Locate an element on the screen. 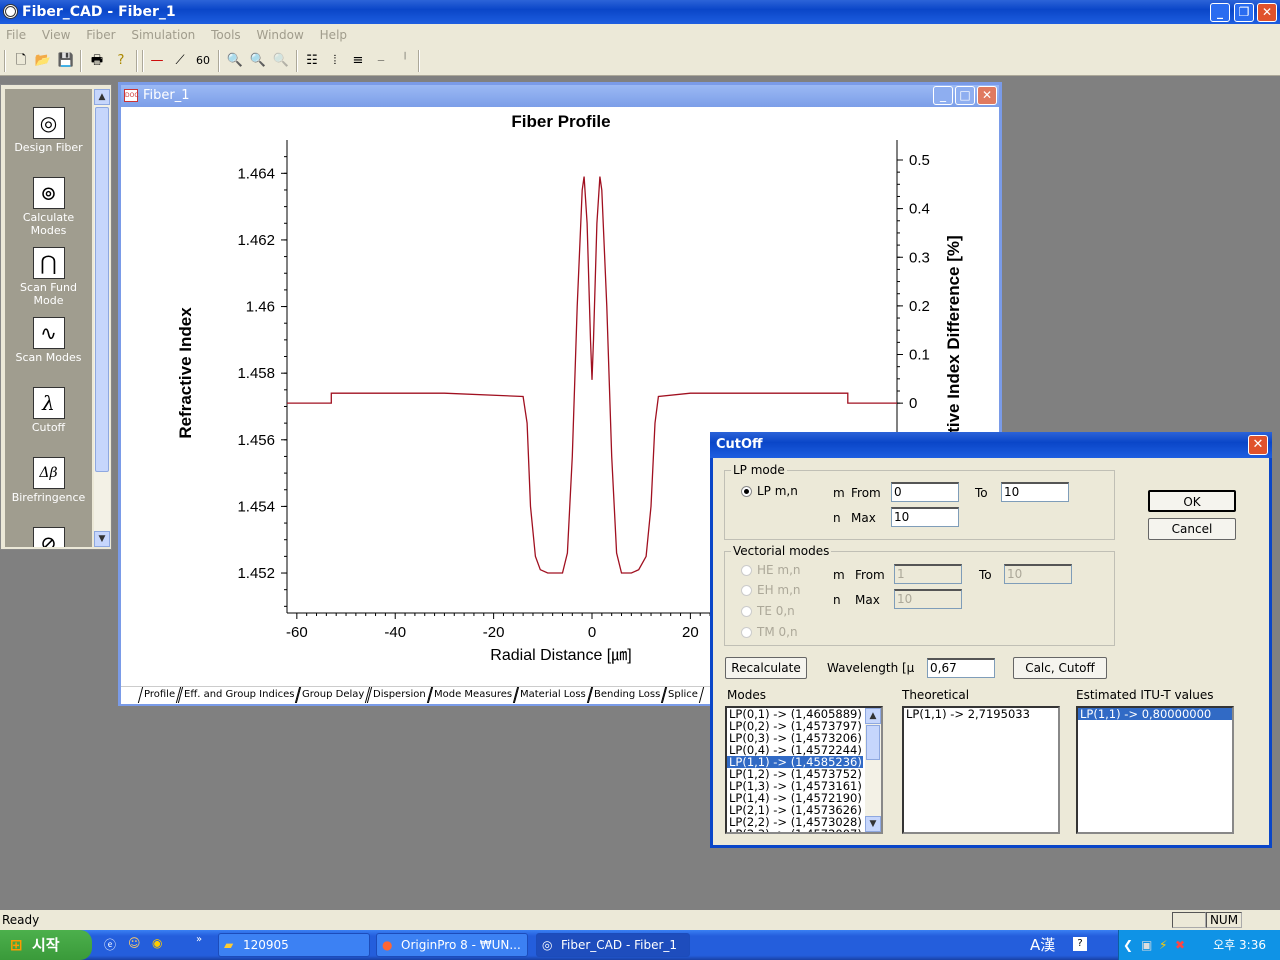  y2-tick-label: 0 is located at coordinates (913, 403).